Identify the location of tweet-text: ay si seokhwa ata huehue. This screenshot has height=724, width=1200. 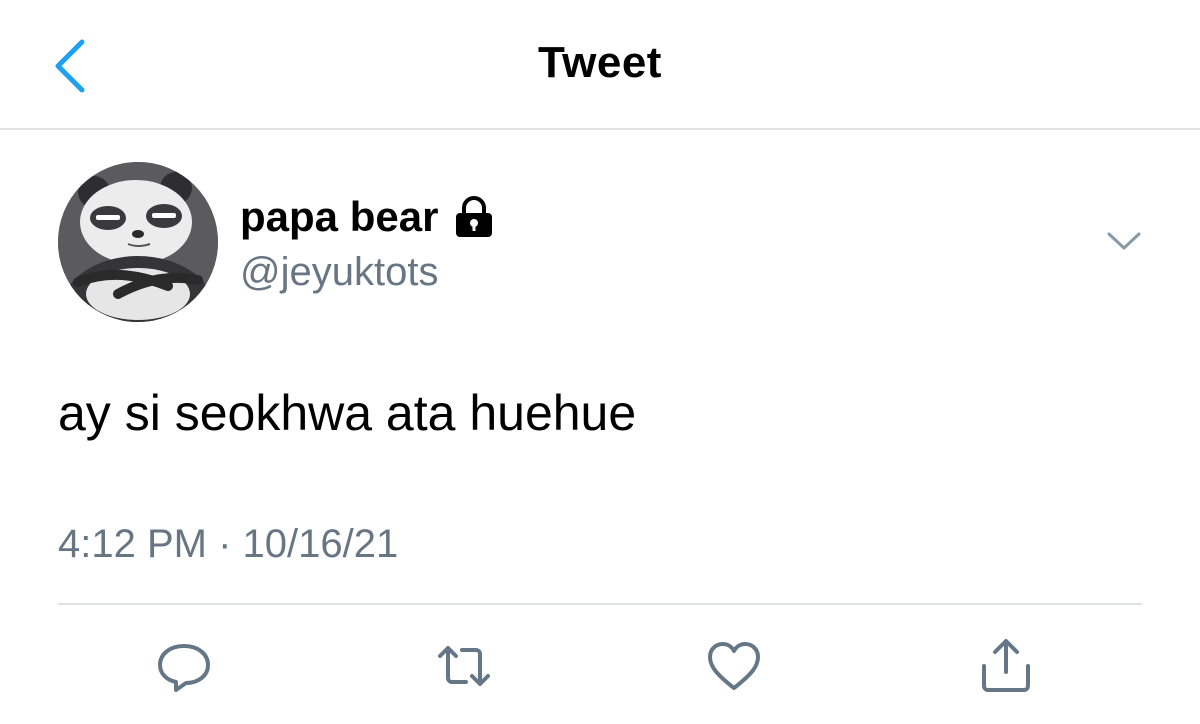
(347, 413).